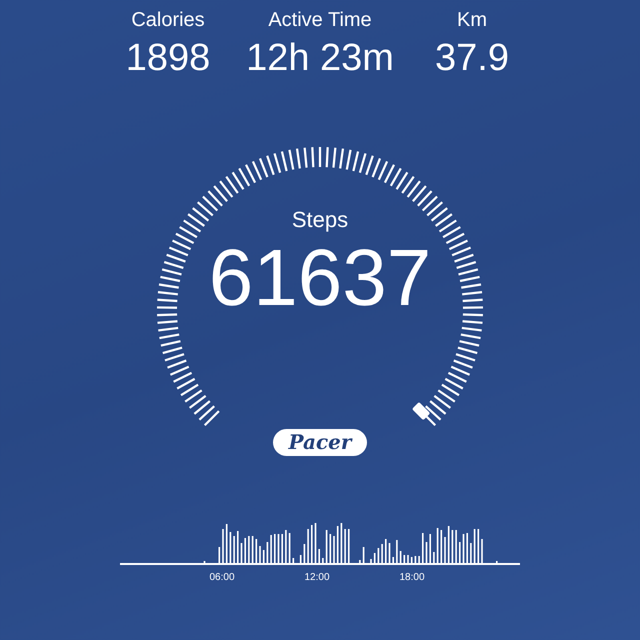  What do you see at coordinates (320, 220) in the screenshot?
I see `steps-label: Steps` at bounding box center [320, 220].